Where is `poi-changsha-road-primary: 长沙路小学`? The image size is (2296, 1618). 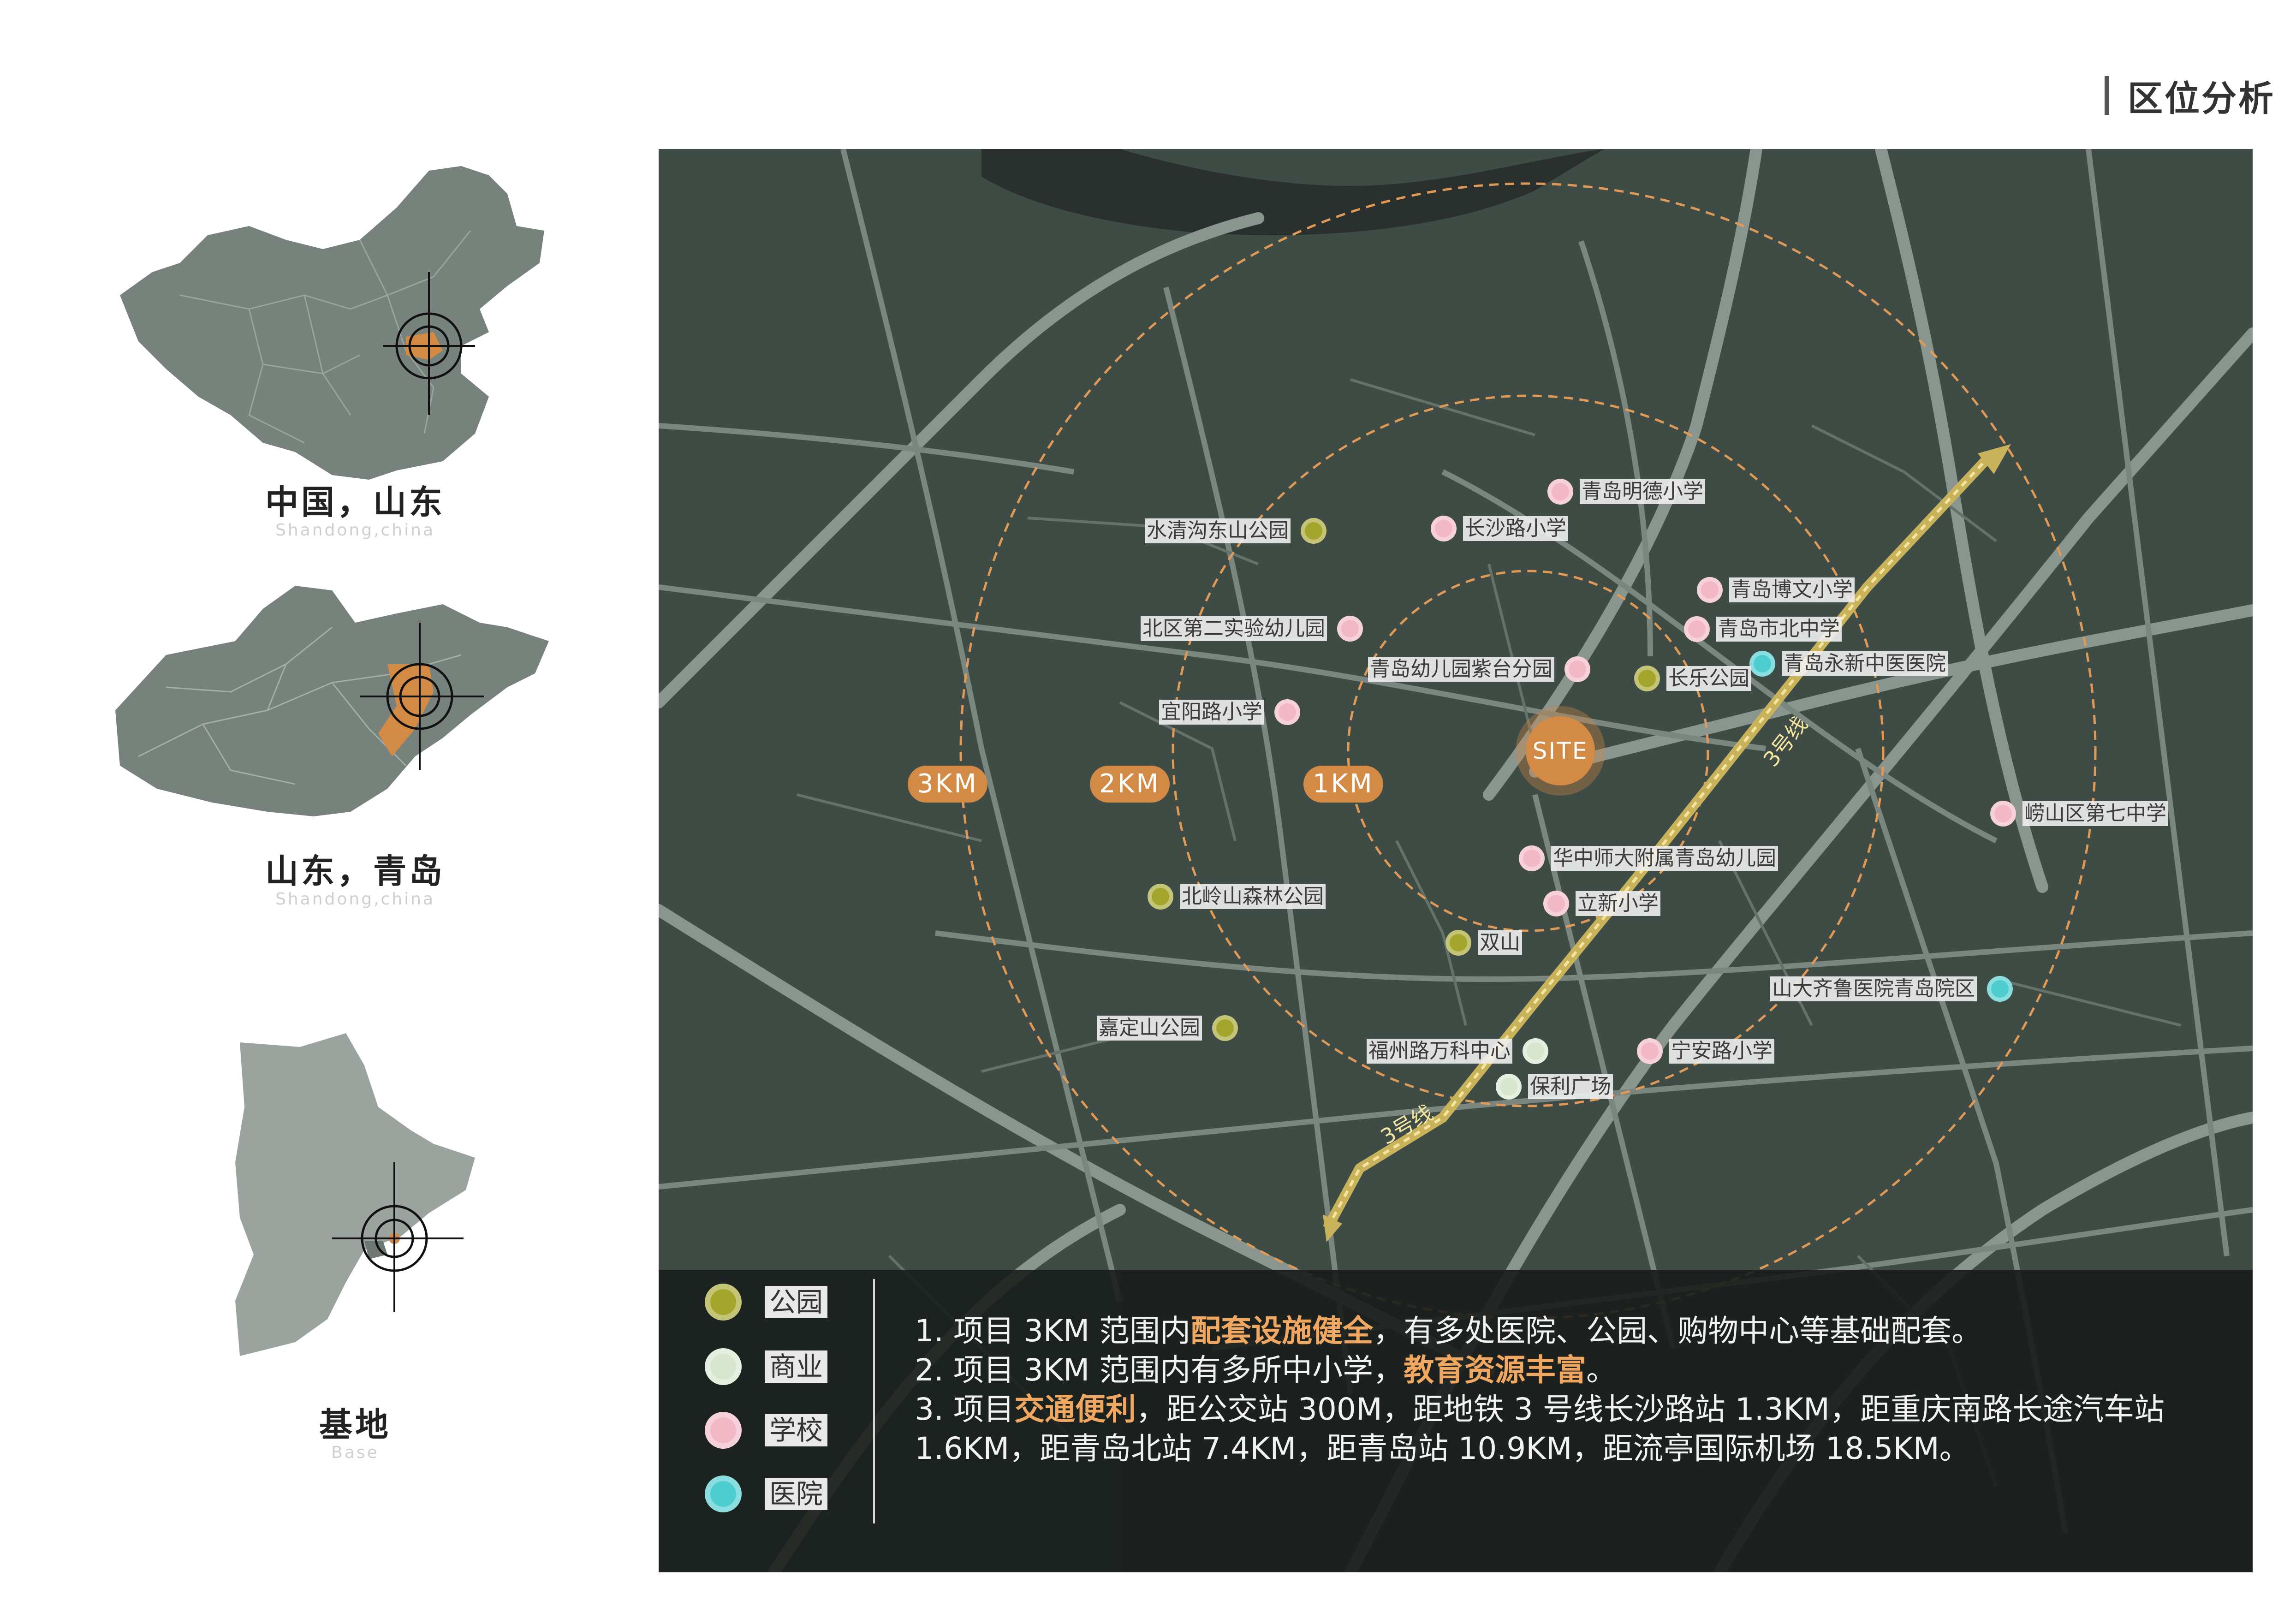
poi-changsha-road-primary: 长沙路小学 is located at coordinates (1500, 528).